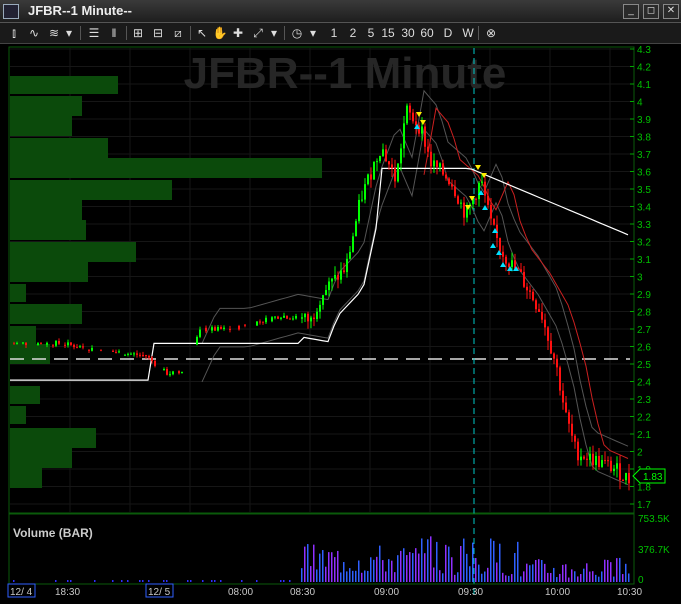  Describe the element at coordinates (644, 295) in the screenshot. I see `price-label: 2.9` at that location.